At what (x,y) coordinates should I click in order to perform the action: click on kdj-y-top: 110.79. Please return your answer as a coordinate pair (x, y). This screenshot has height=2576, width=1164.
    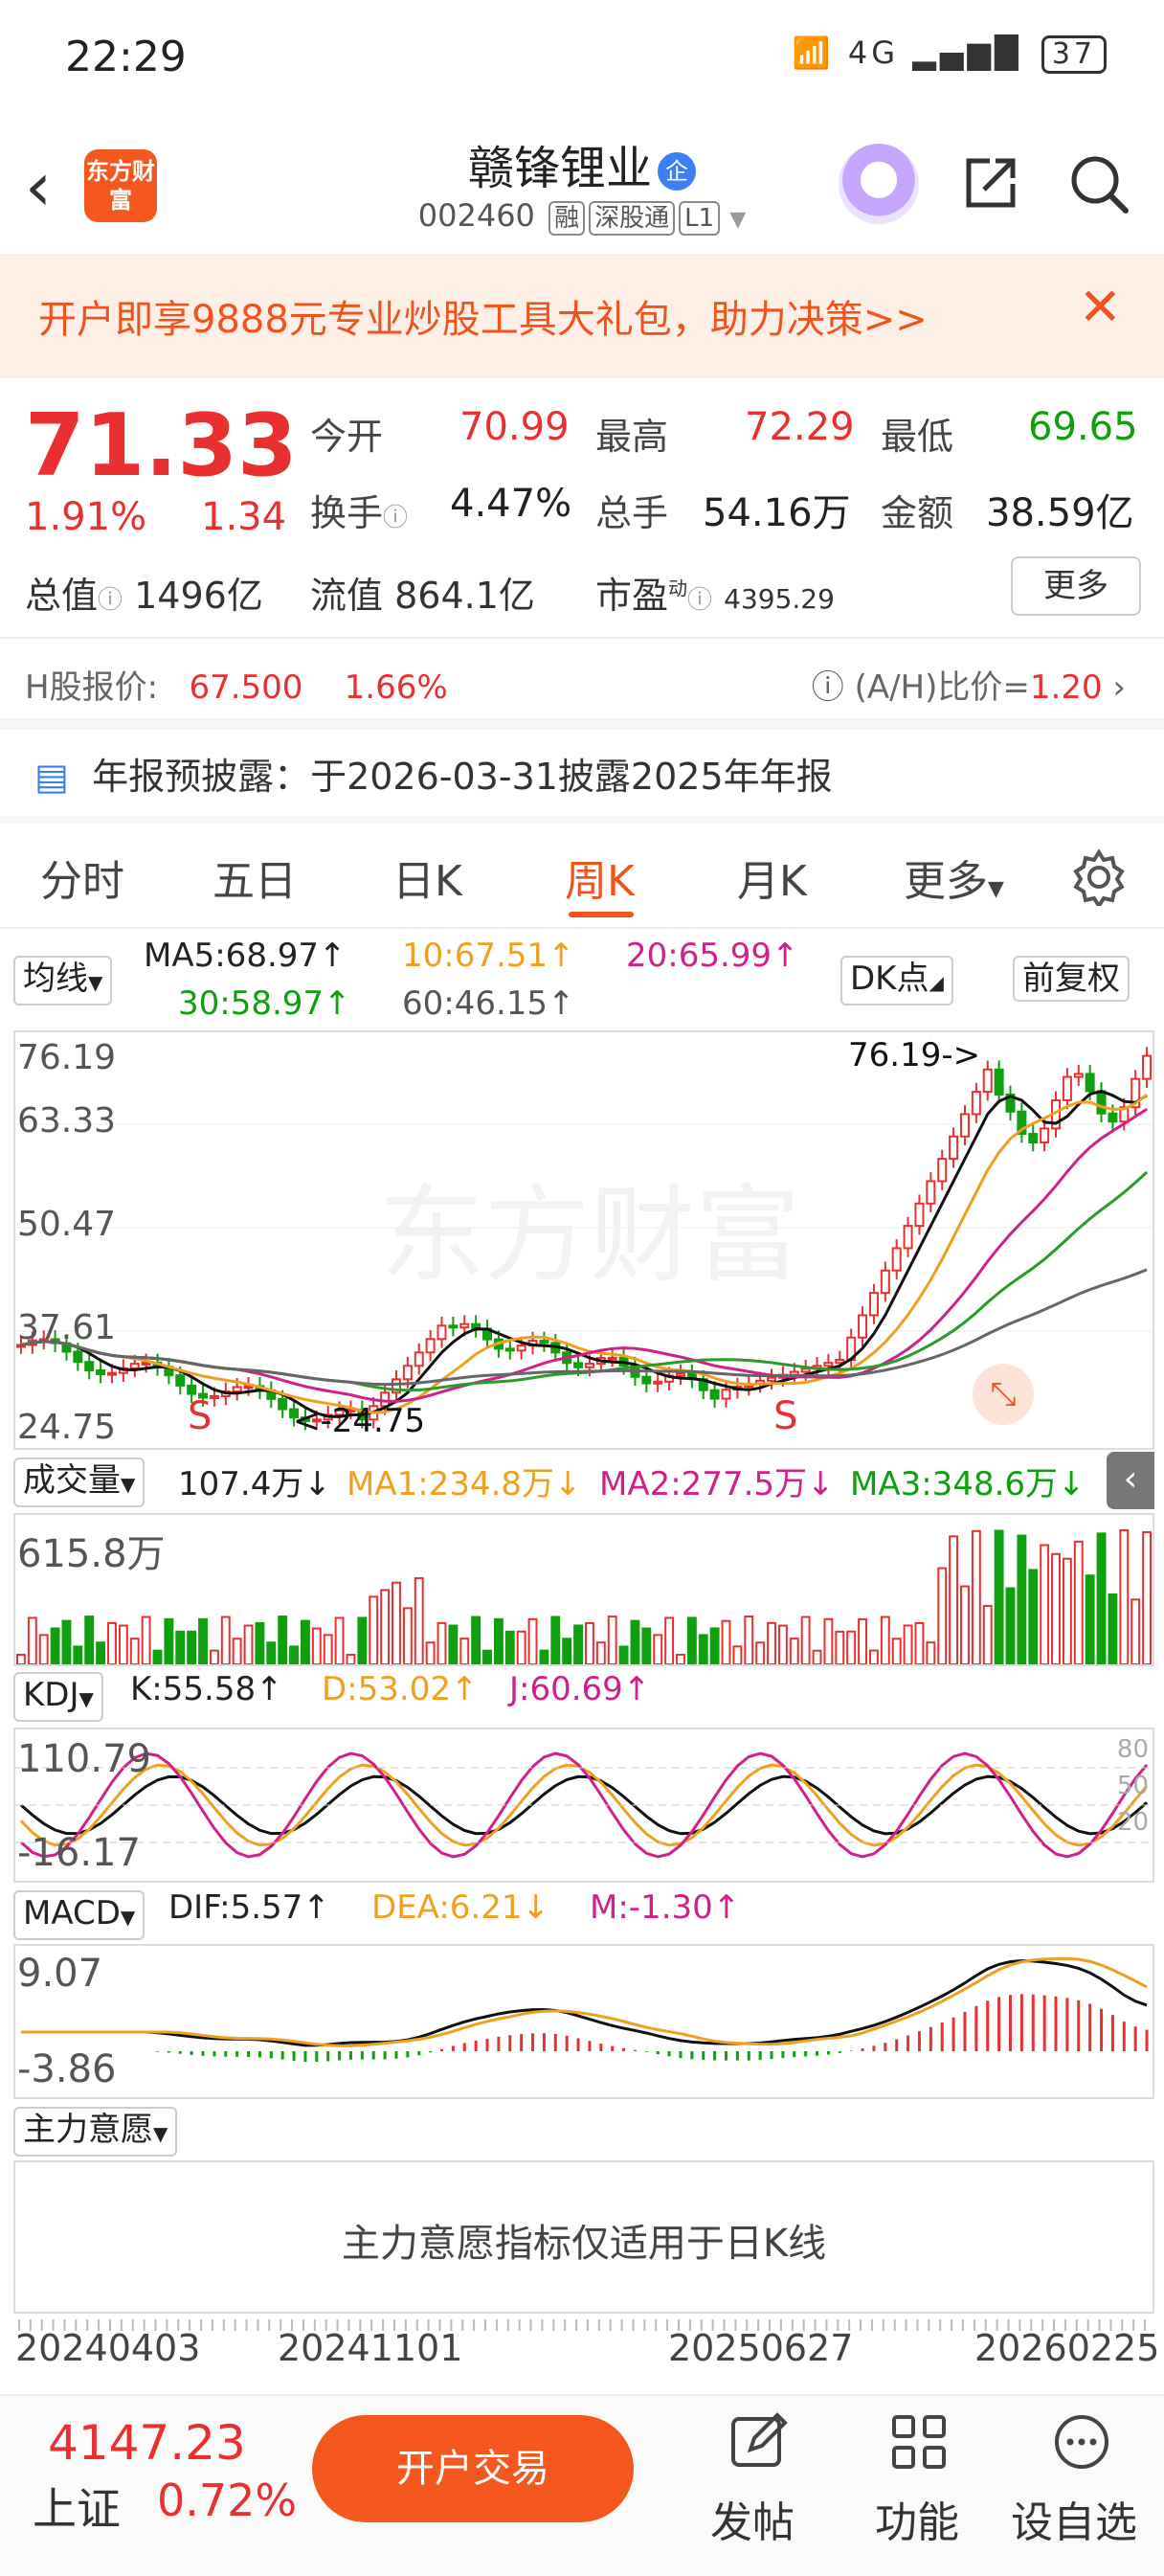
    Looking at the image, I should click on (84, 1759).